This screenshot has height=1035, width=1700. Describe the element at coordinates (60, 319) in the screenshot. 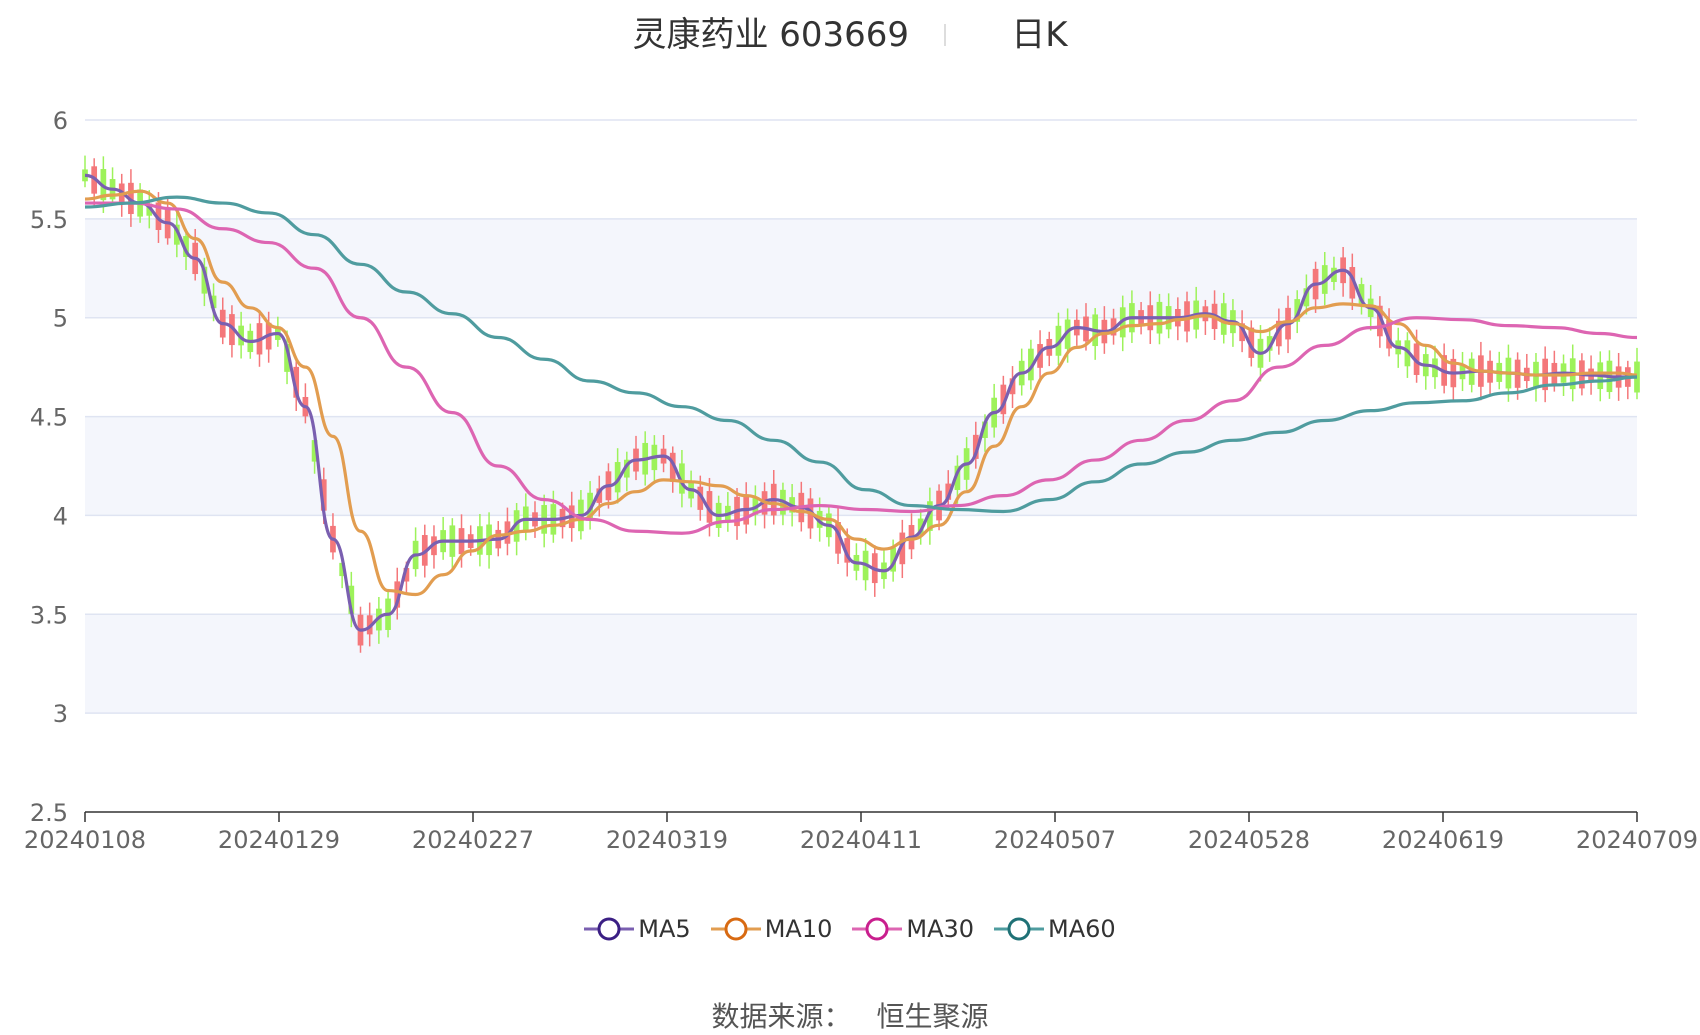

I see `y-tick-label: 5` at that location.